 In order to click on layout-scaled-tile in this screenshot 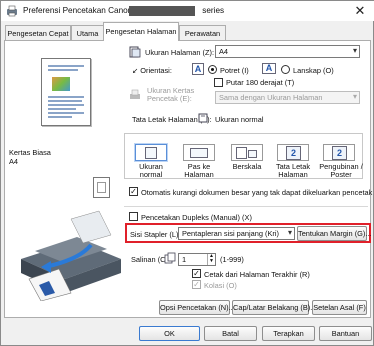, I will do `click(247, 152)`.